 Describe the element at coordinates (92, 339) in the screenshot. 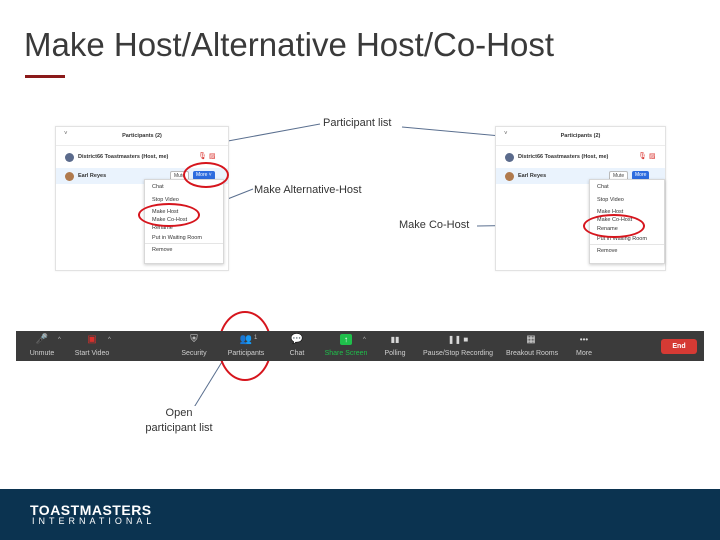

I see `video-icon: ▣` at that location.